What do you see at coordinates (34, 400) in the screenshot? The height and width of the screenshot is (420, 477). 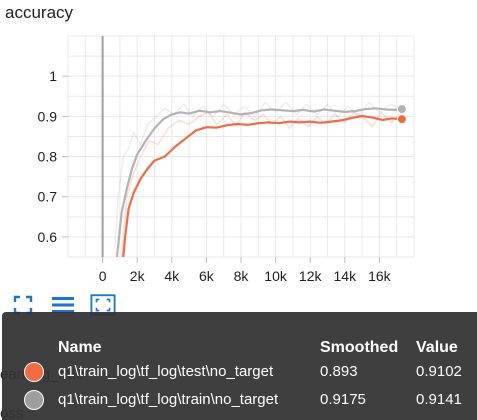 I see `train-series-swatch` at bounding box center [34, 400].